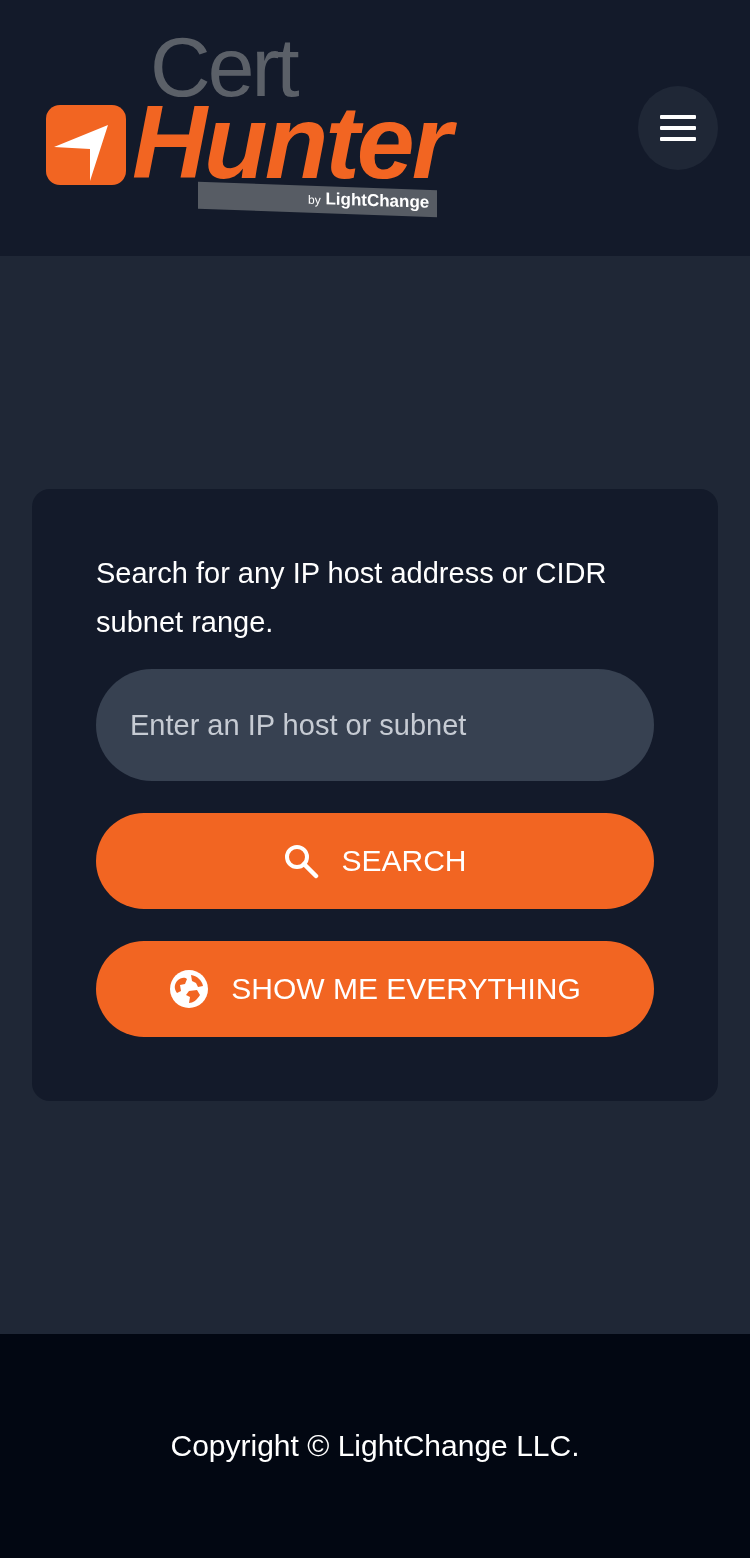 This screenshot has height=1558, width=750. I want to click on search-button: SEARCH, so click(375, 861).